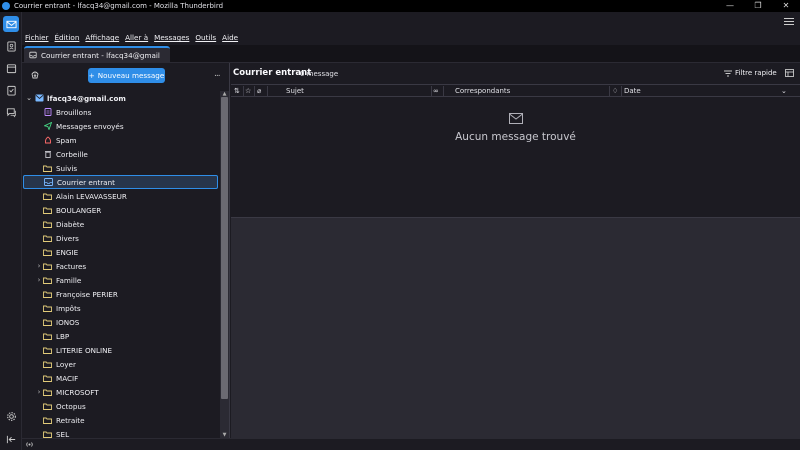  What do you see at coordinates (120, 392) in the screenshot?
I see `folder-row: › MICROSOFT` at bounding box center [120, 392].